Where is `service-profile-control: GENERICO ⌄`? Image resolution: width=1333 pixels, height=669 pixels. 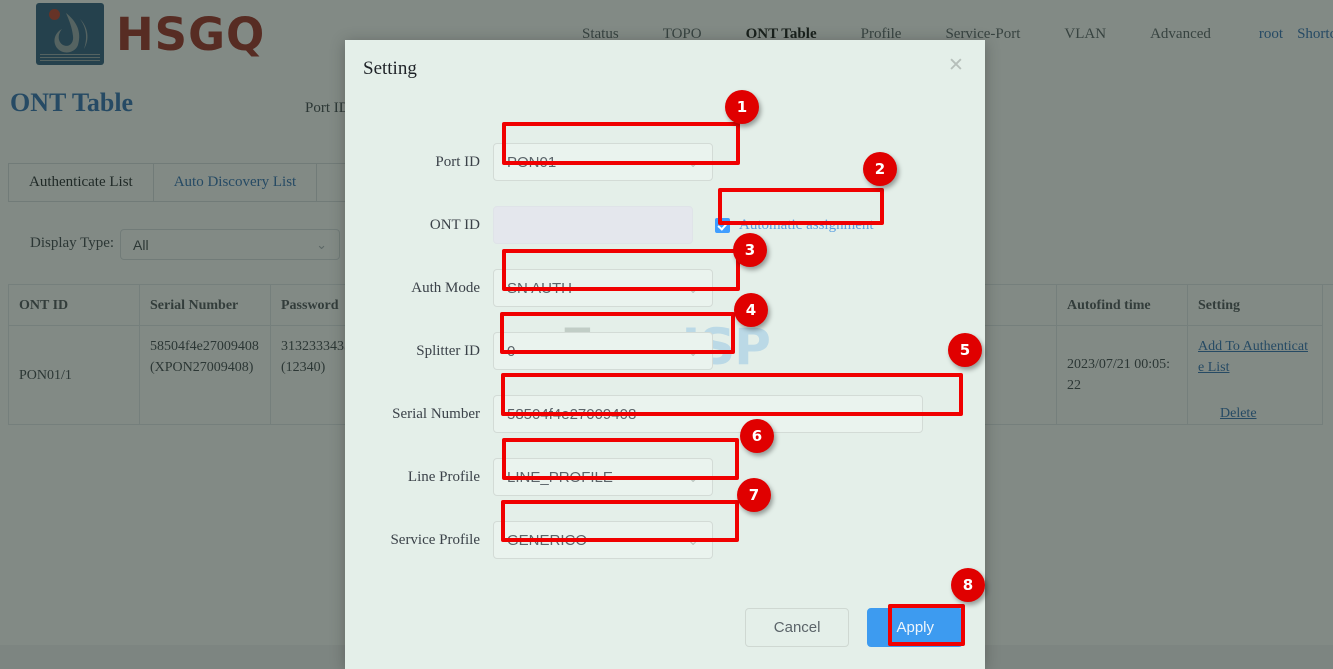
service-profile-control: GENERICO ⌄ is located at coordinates (603, 540).